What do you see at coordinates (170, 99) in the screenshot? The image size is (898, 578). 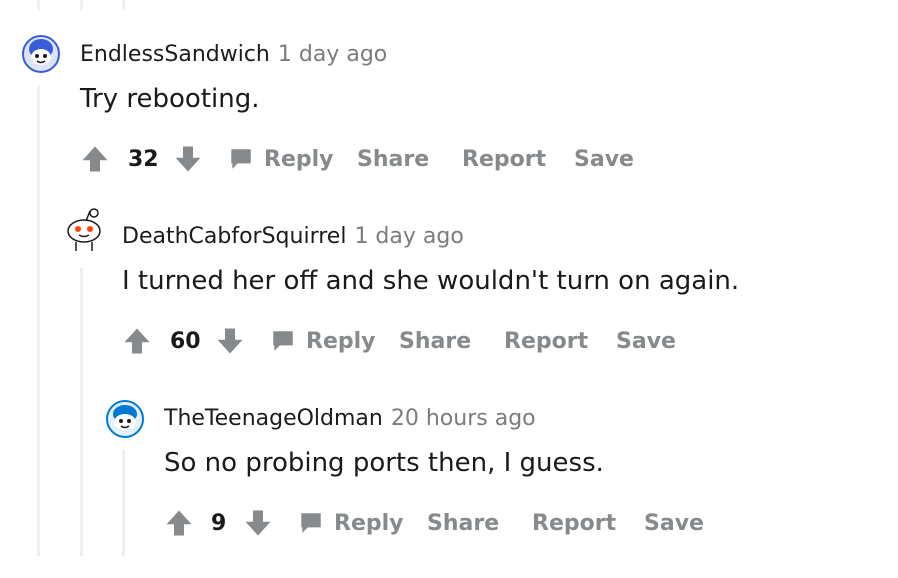 I see `comment-body: Try rebooting.` at bounding box center [170, 99].